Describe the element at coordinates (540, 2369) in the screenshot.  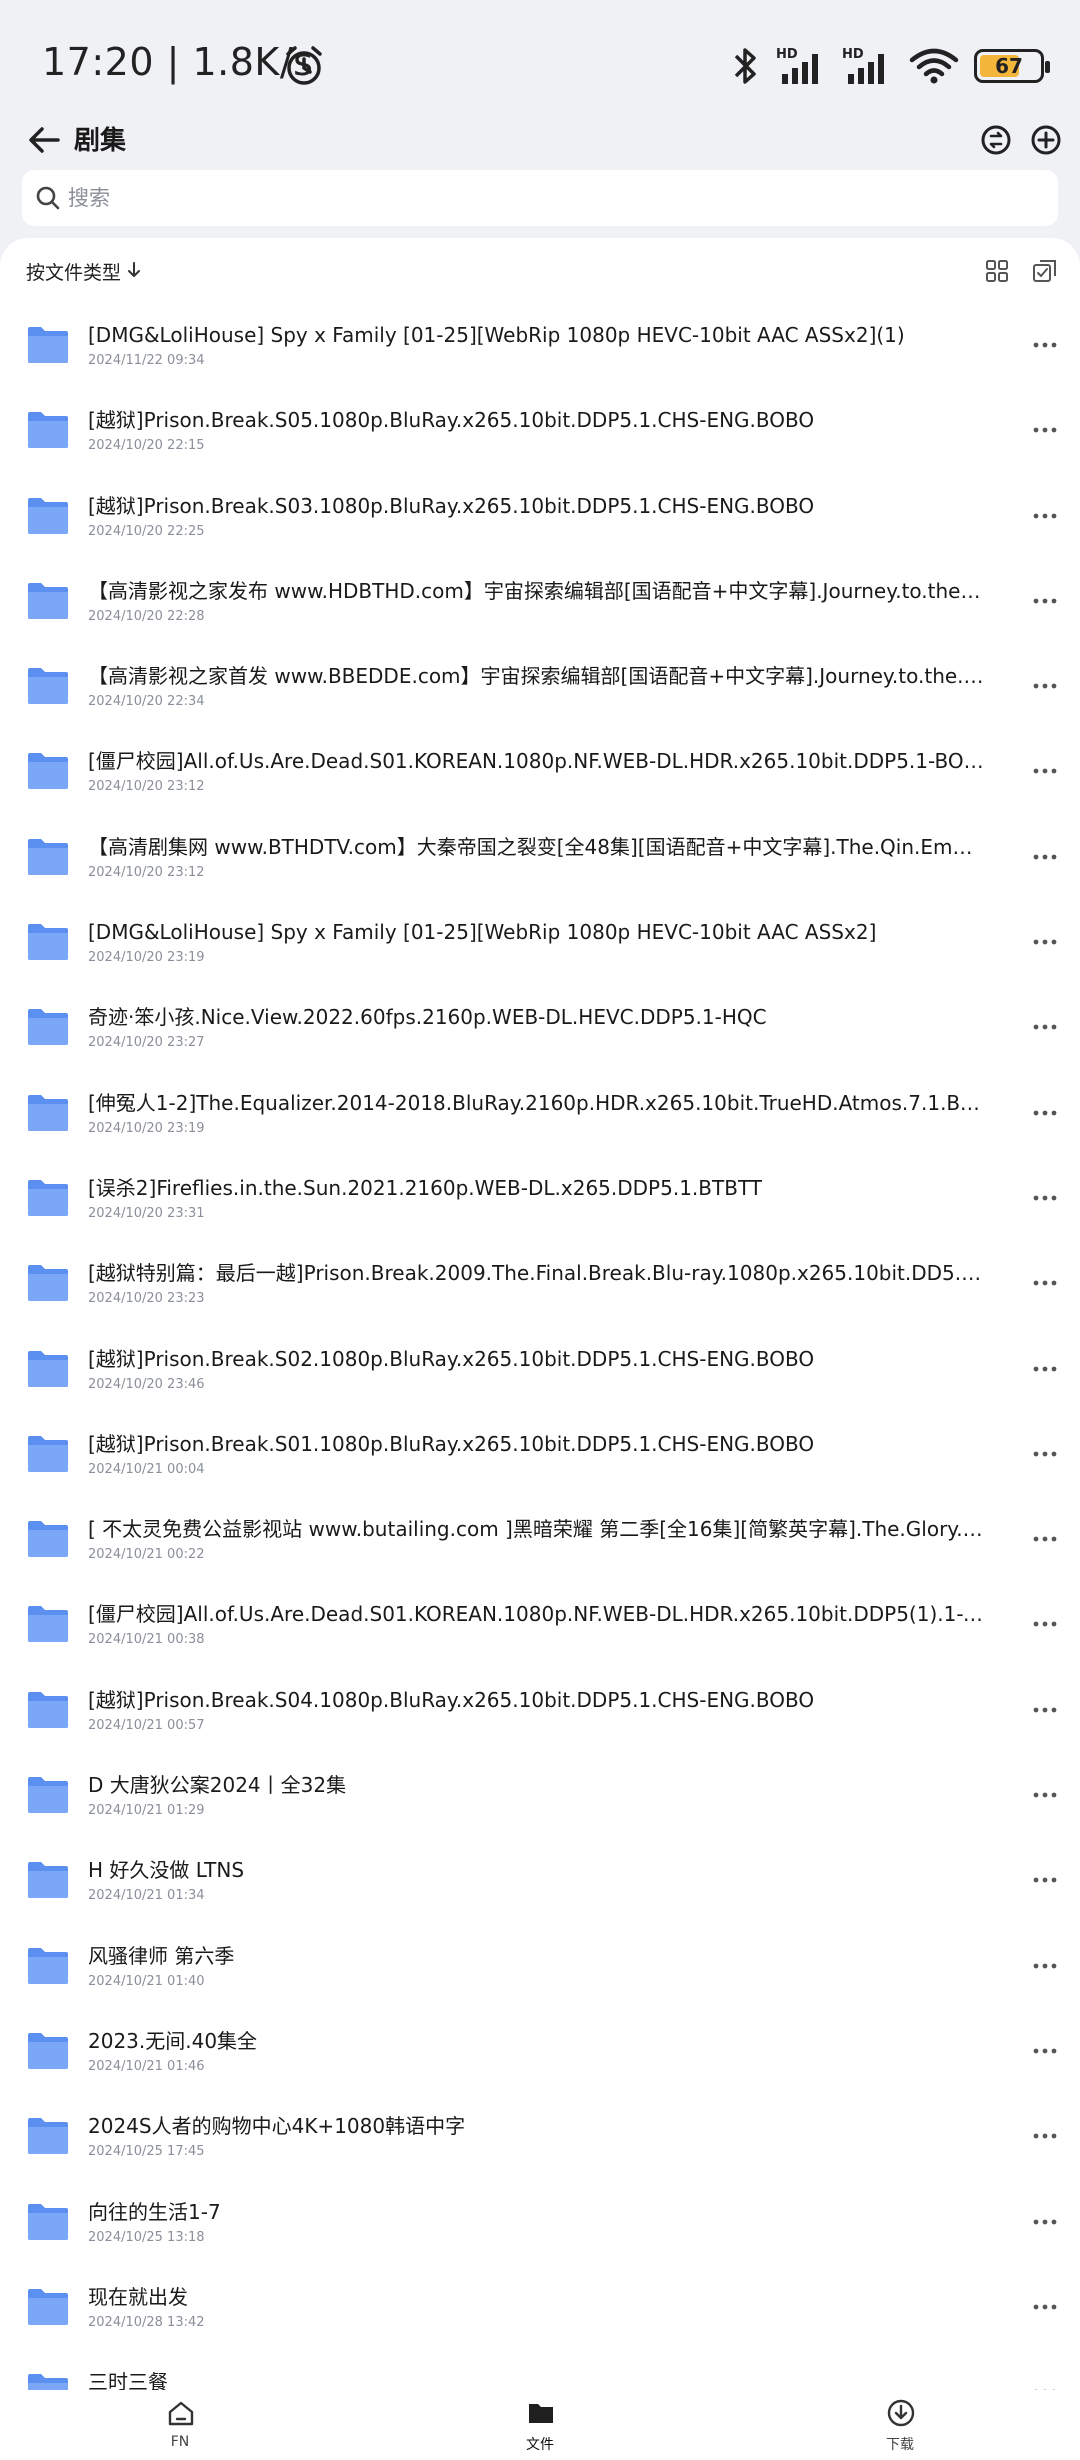
I see `file-row: 三时三餐` at that location.